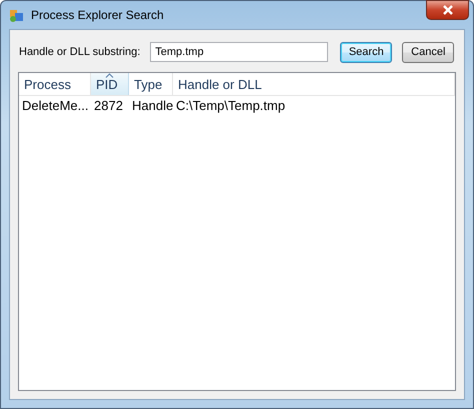 This screenshot has width=474, height=409. I want to click on dialog-button: Cancel, so click(428, 52).